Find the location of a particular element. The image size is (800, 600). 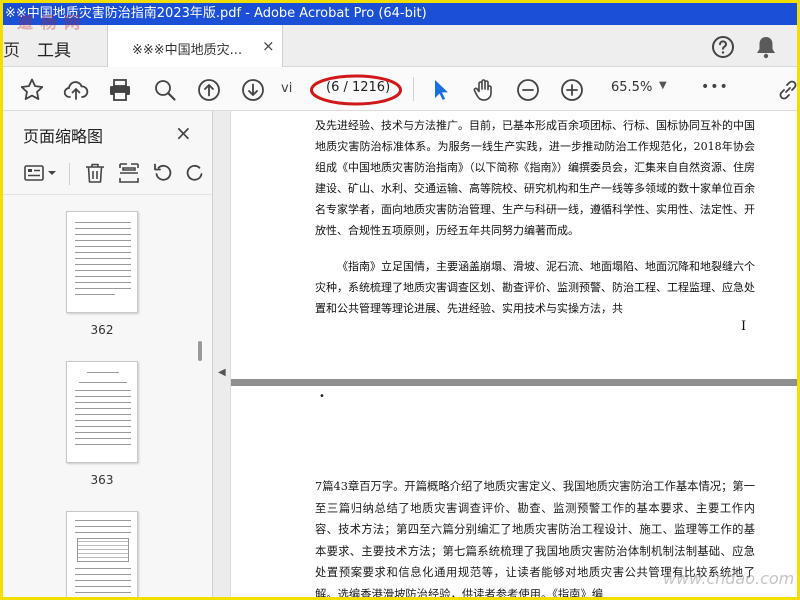

page-separator is located at coordinates (514, 382).